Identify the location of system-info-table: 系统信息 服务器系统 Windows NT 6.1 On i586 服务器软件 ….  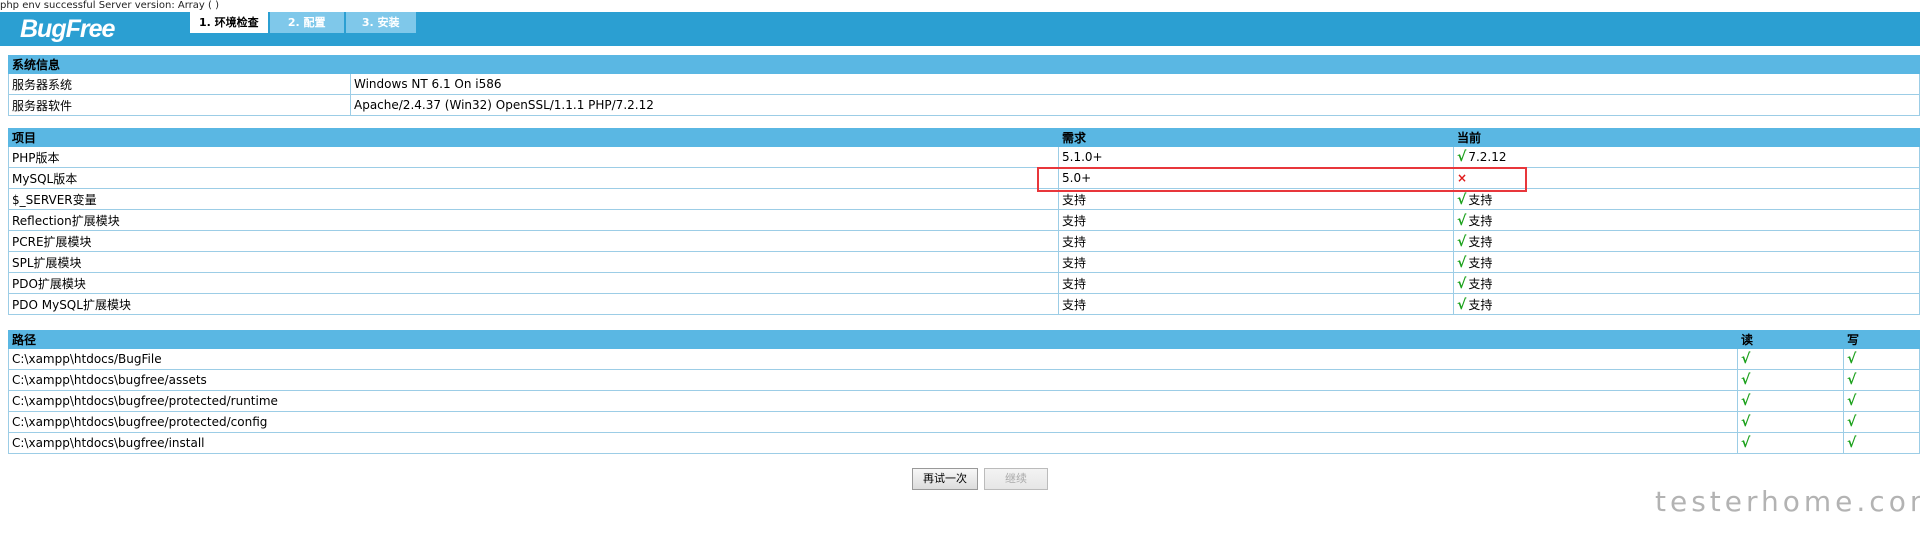
(964, 85).